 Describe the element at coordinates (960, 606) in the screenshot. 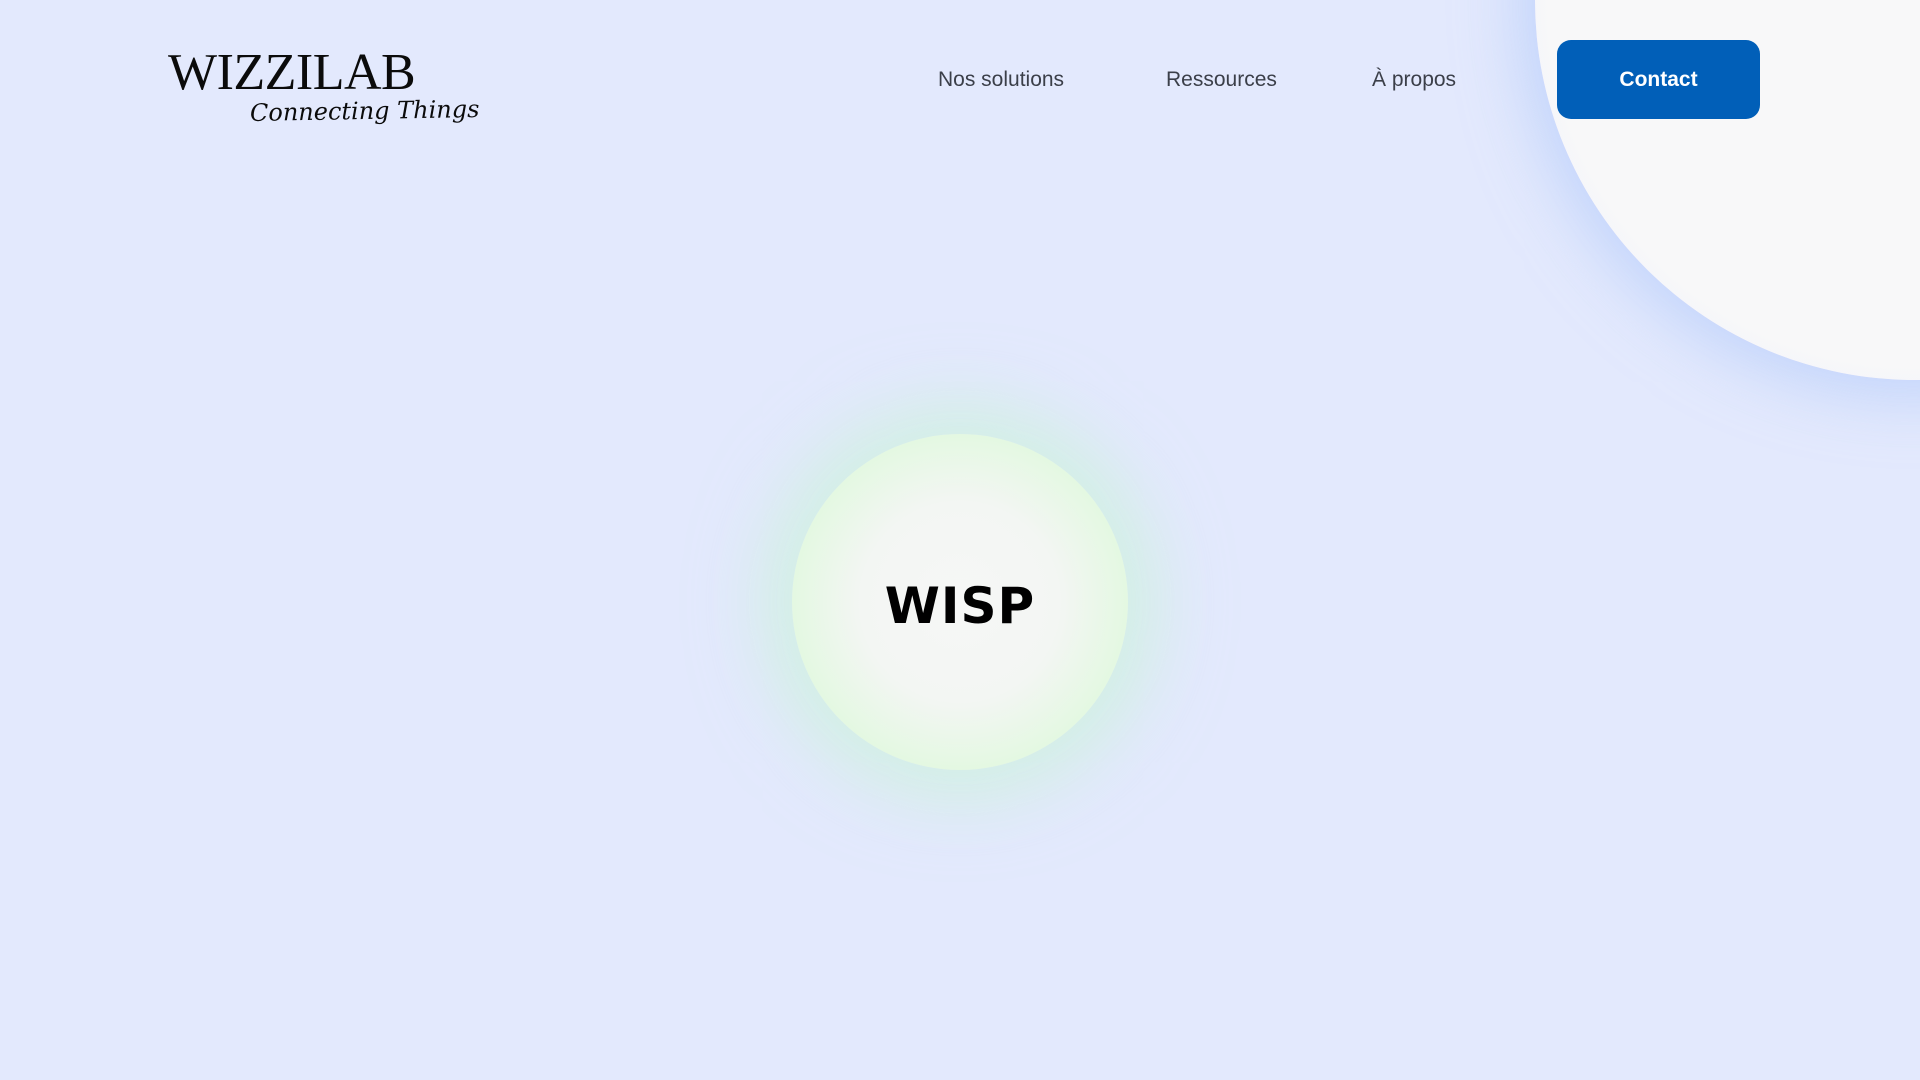

I see `hero-title: WISP` at that location.